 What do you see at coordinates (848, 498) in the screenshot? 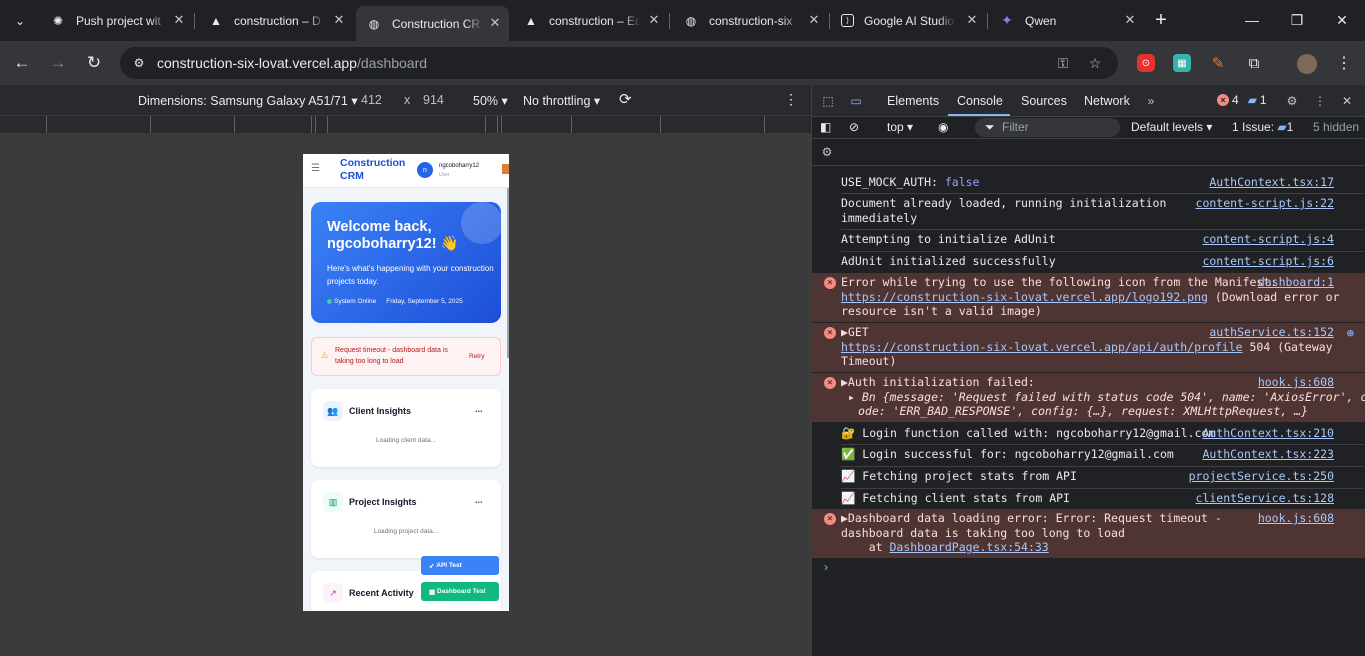
I see `chart-icon: 📈` at bounding box center [848, 498].